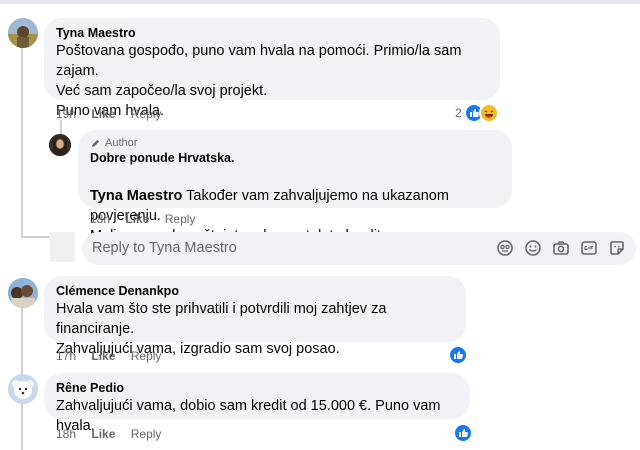  What do you see at coordinates (488, 113) in the screenshot?
I see `haha-reaction-icon` at bounding box center [488, 113].